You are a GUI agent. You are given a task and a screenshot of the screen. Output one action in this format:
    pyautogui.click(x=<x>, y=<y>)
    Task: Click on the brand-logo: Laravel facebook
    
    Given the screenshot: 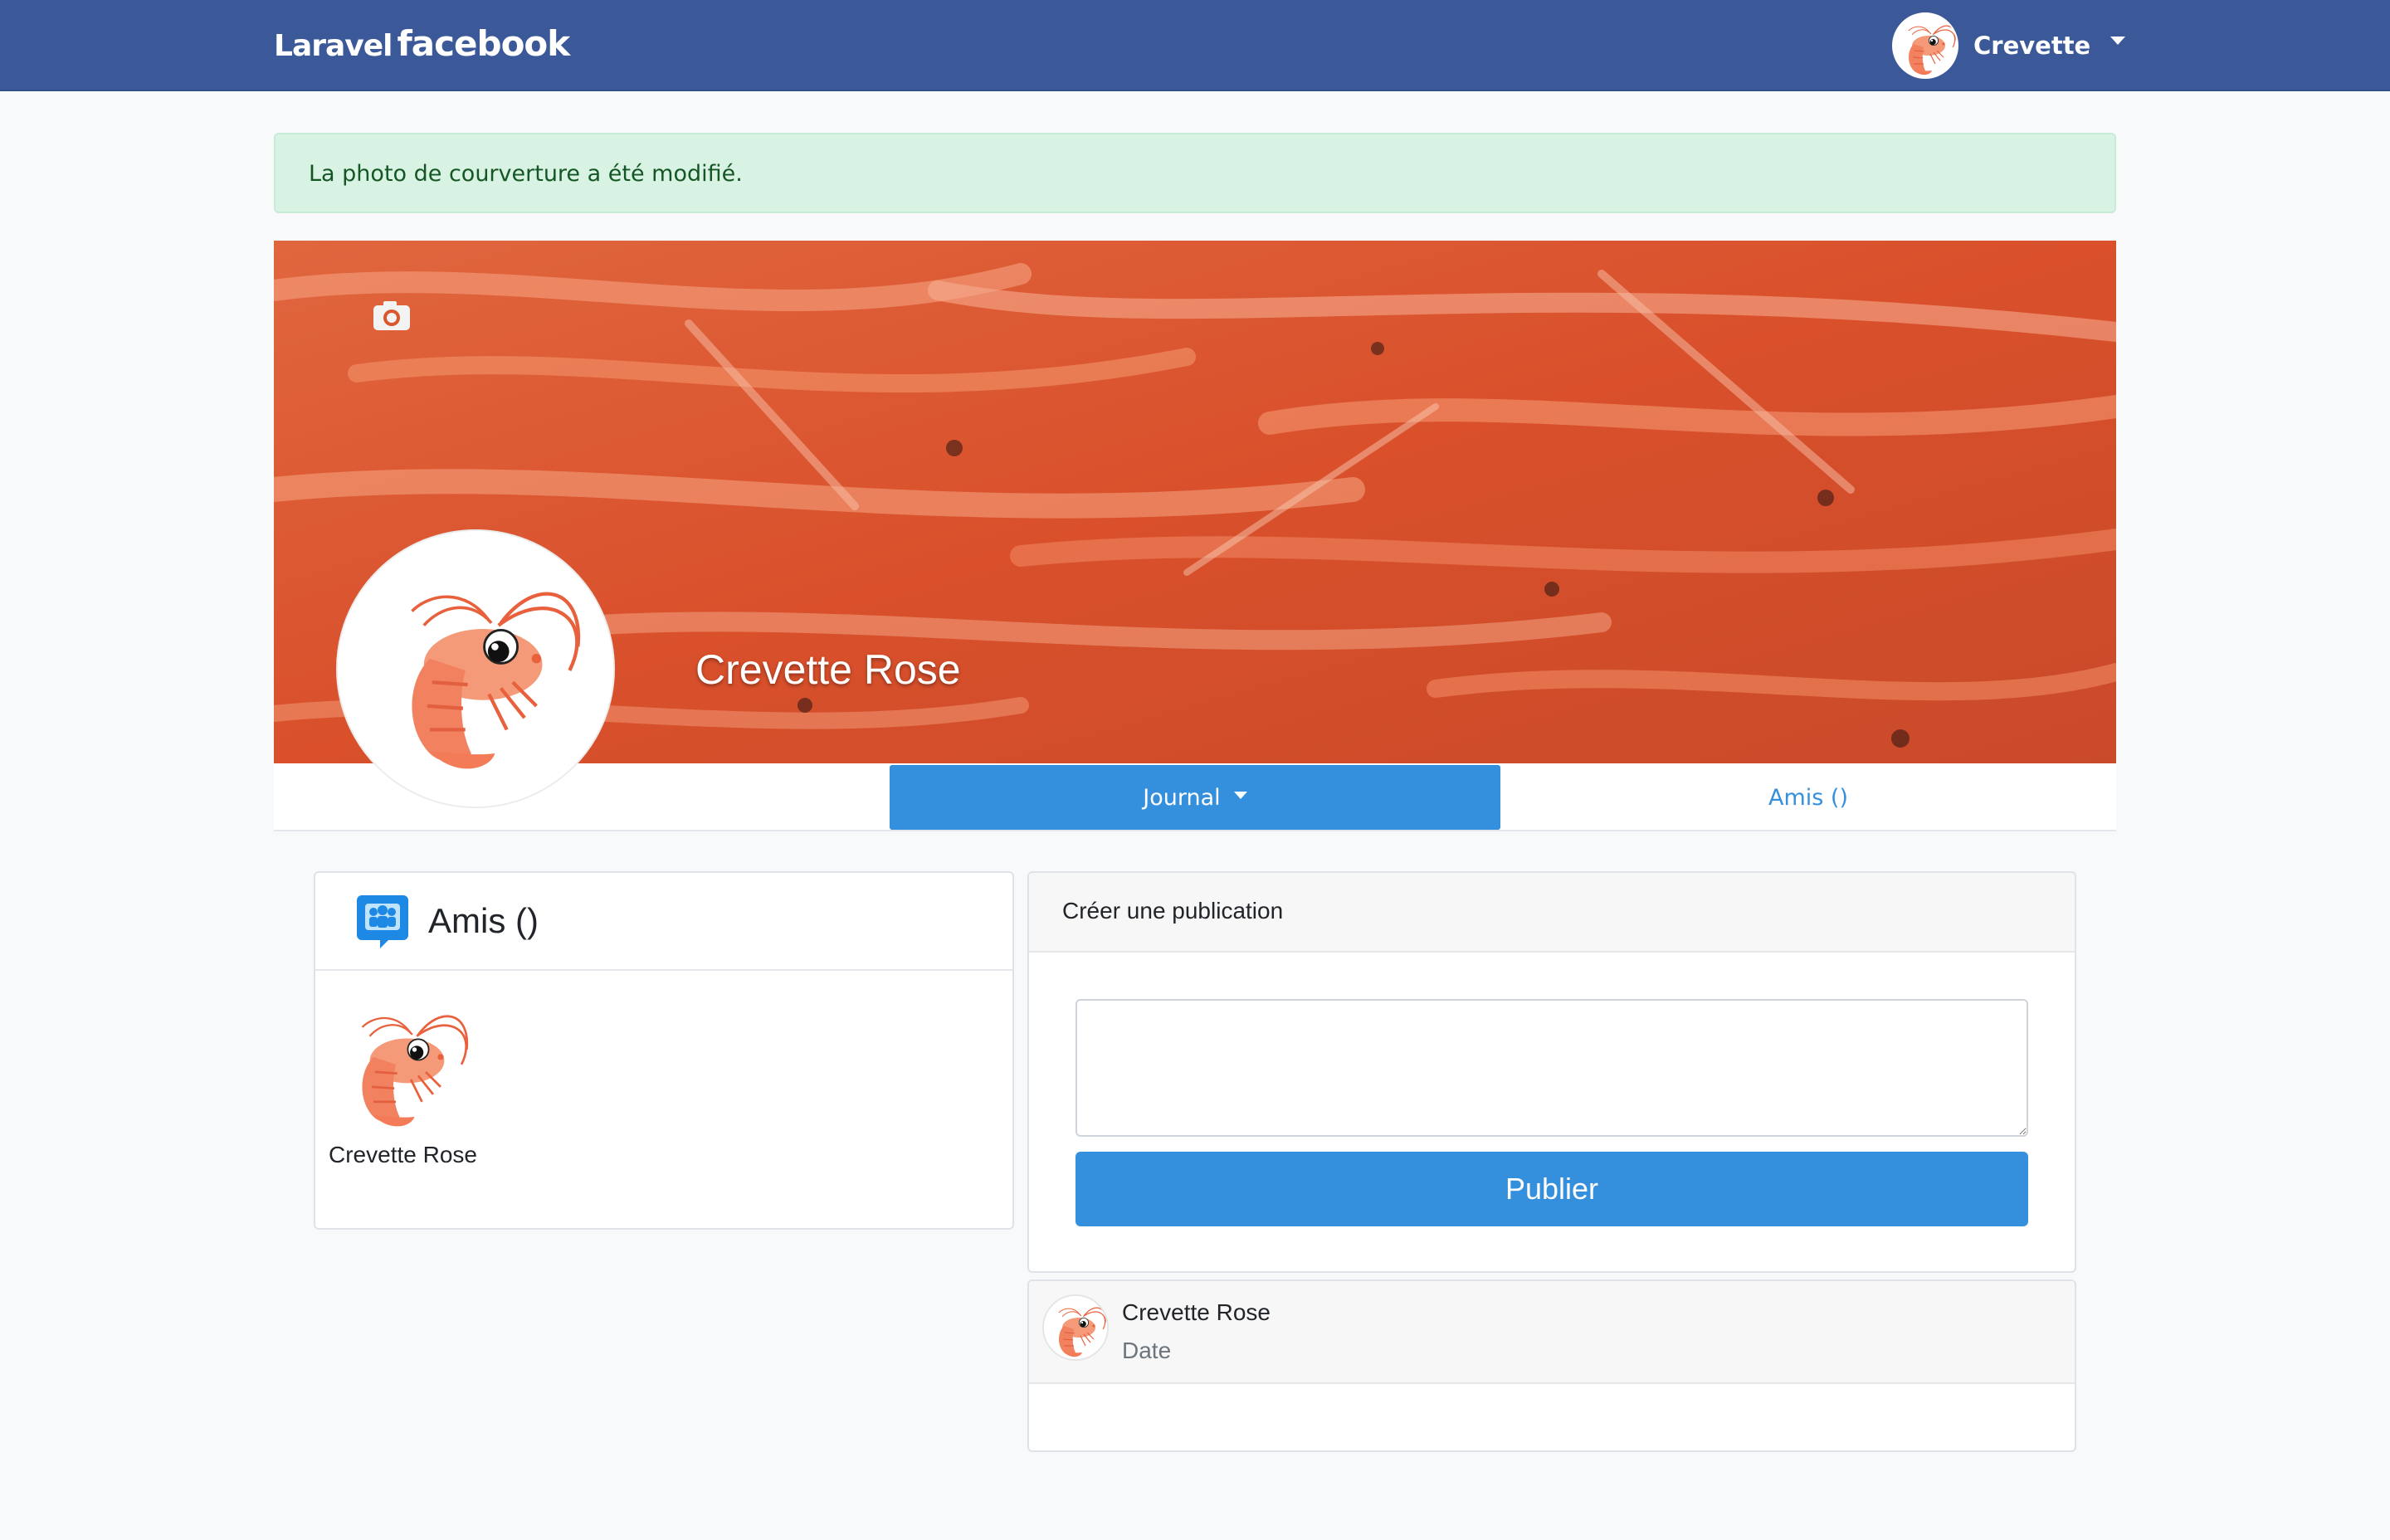 What is the action you would take?
    pyautogui.click(x=423, y=43)
    